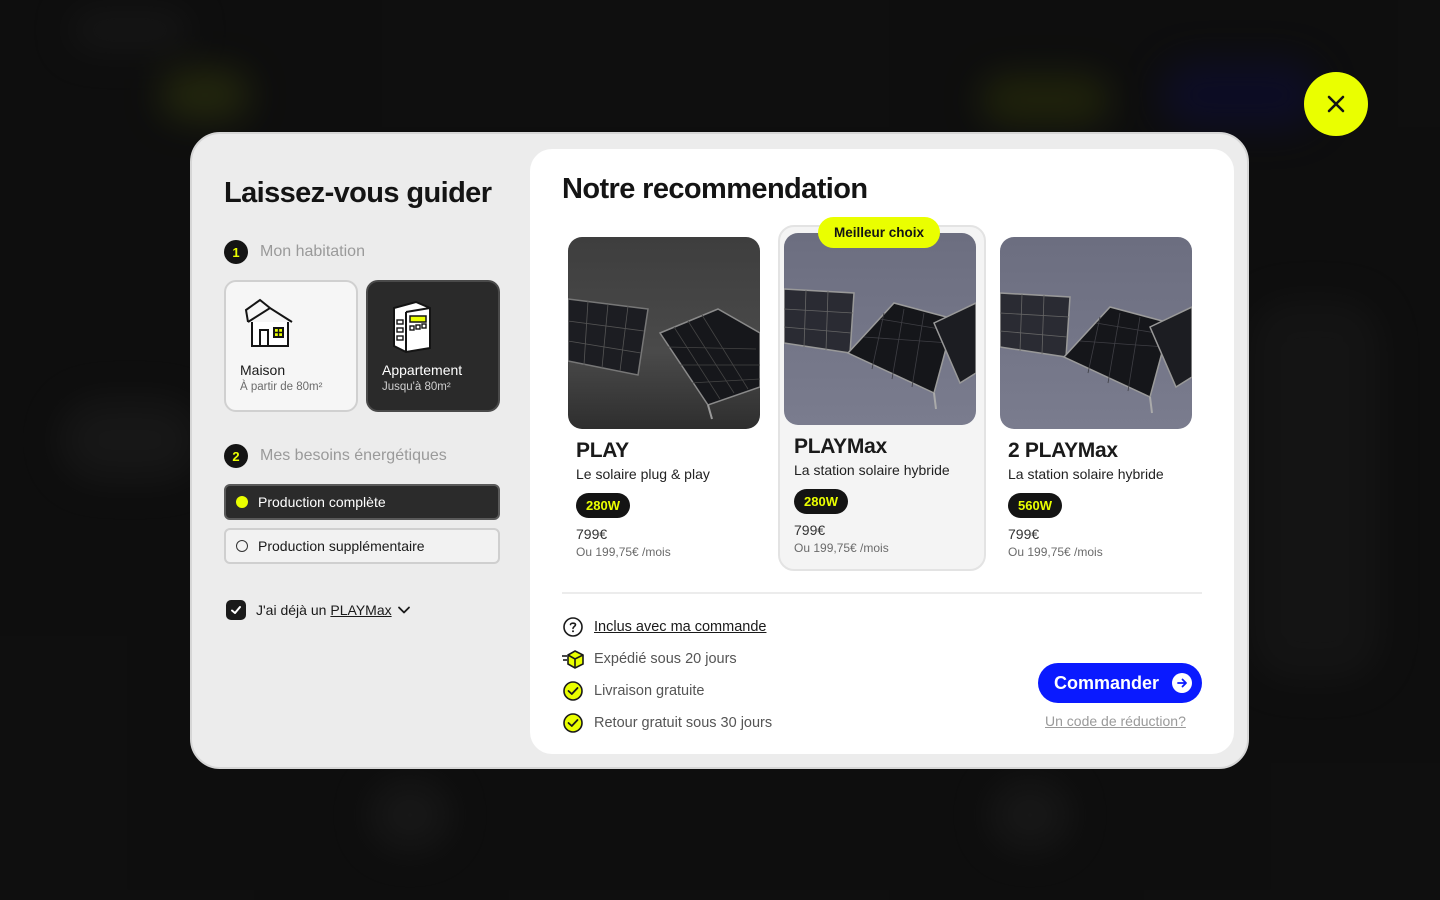 The image size is (1440, 900). I want to click on included-heading: Inclus avec ma commande, so click(667, 627).